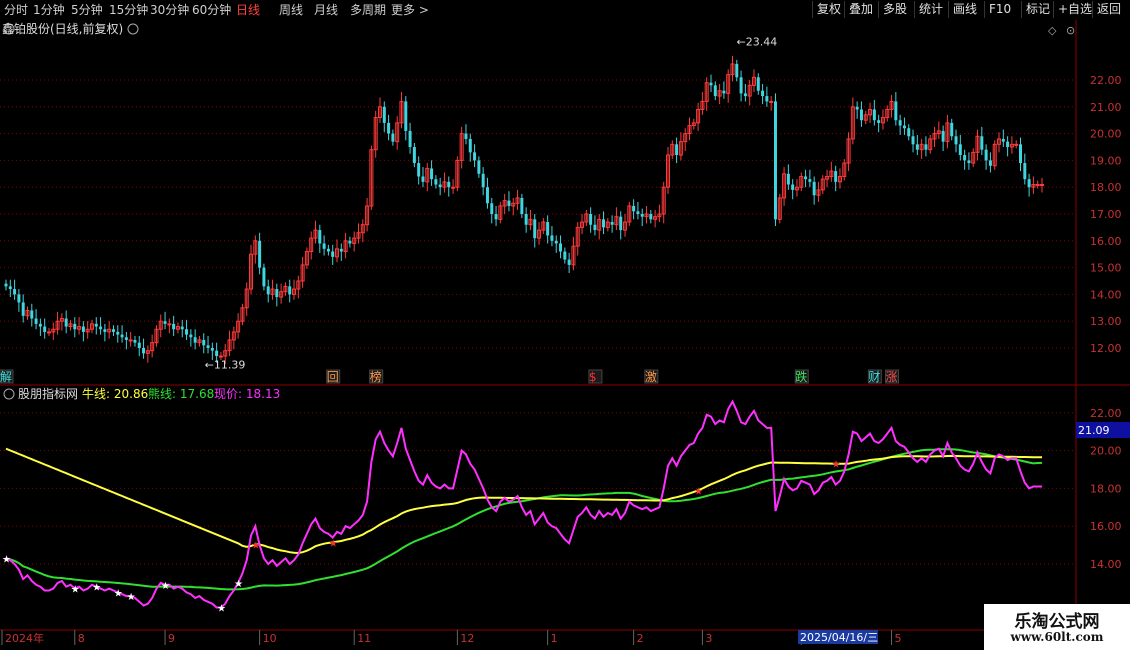 This screenshot has height=650, width=1130. What do you see at coordinates (49, 10) in the screenshot?
I see `period-tab-1: 1分钟` at bounding box center [49, 10].